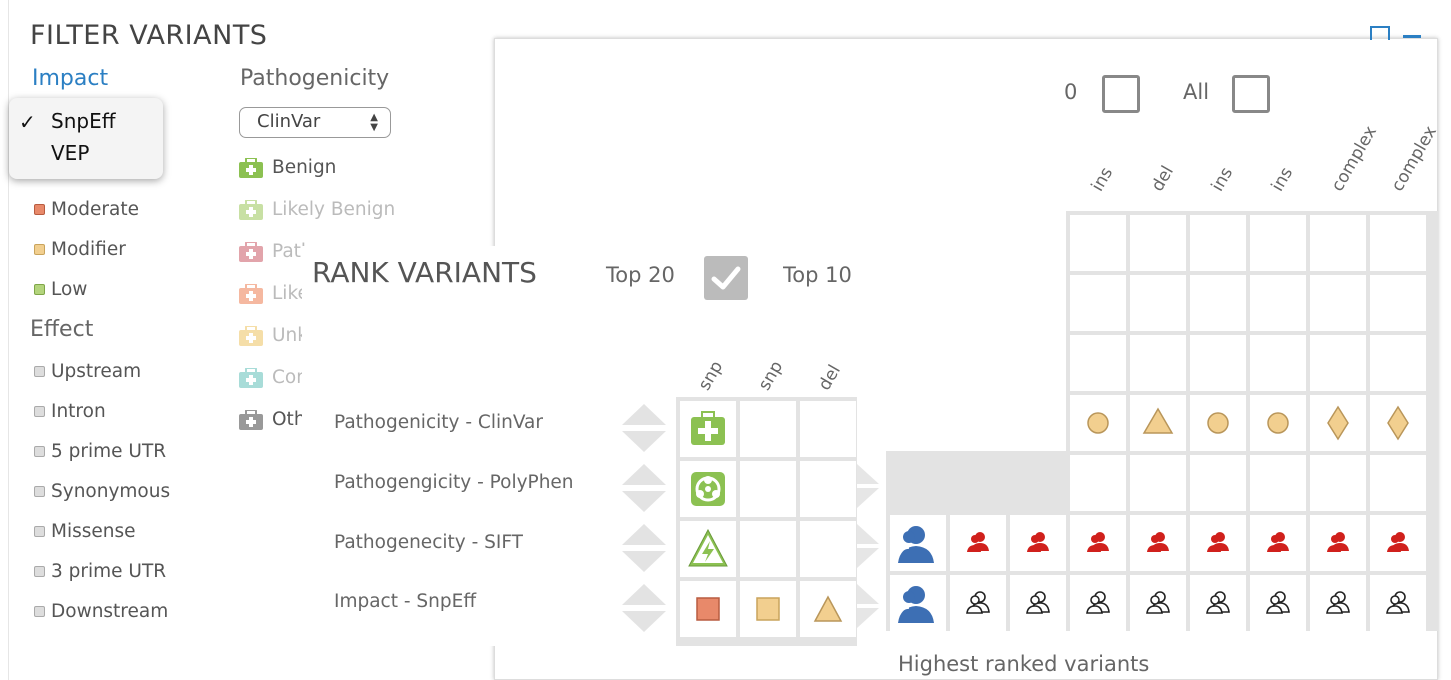 This screenshot has height=680, width=1451. Describe the element at coordinates (274, 377) in the screenshot. I see `pathogenicity-conflicting: Con` at that location.